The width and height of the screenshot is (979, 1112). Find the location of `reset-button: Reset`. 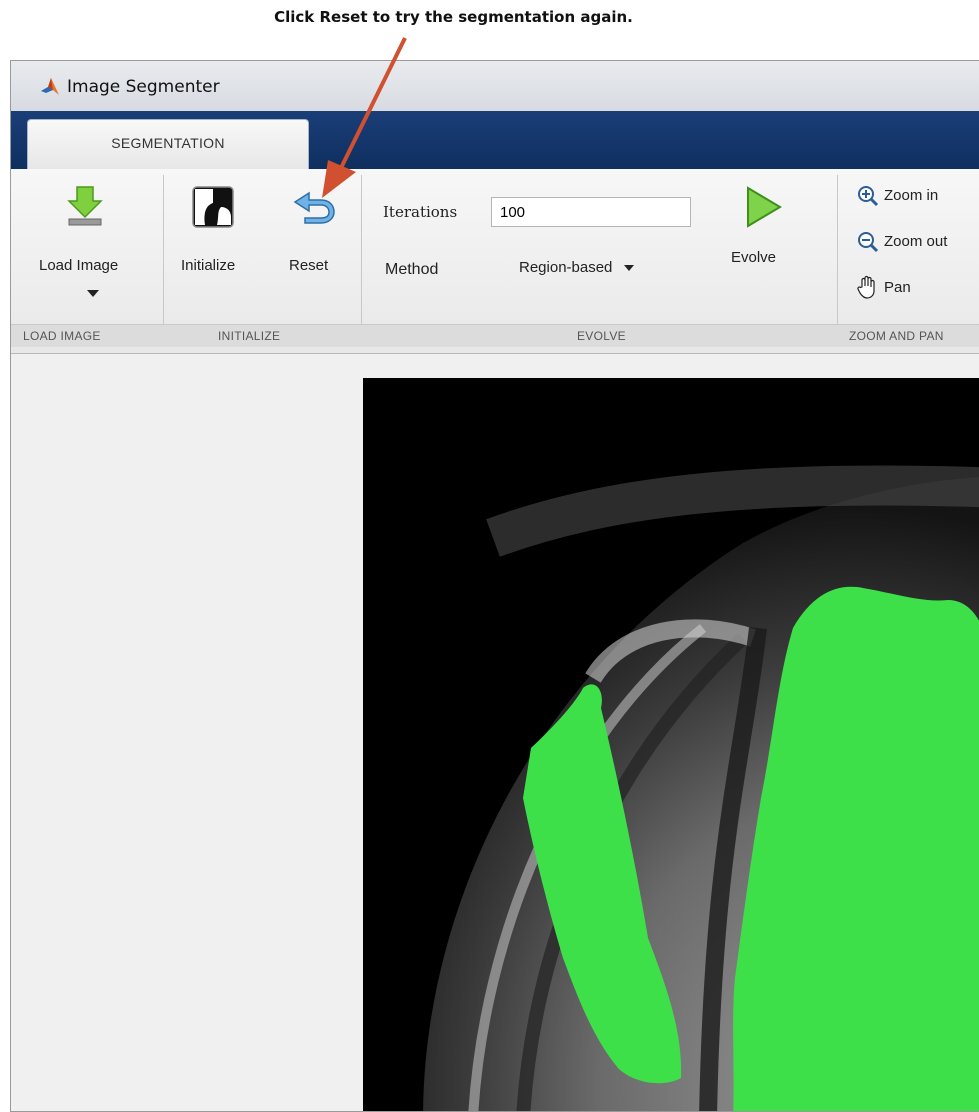

reset-button: Reset is located at coordinates (308, 265).